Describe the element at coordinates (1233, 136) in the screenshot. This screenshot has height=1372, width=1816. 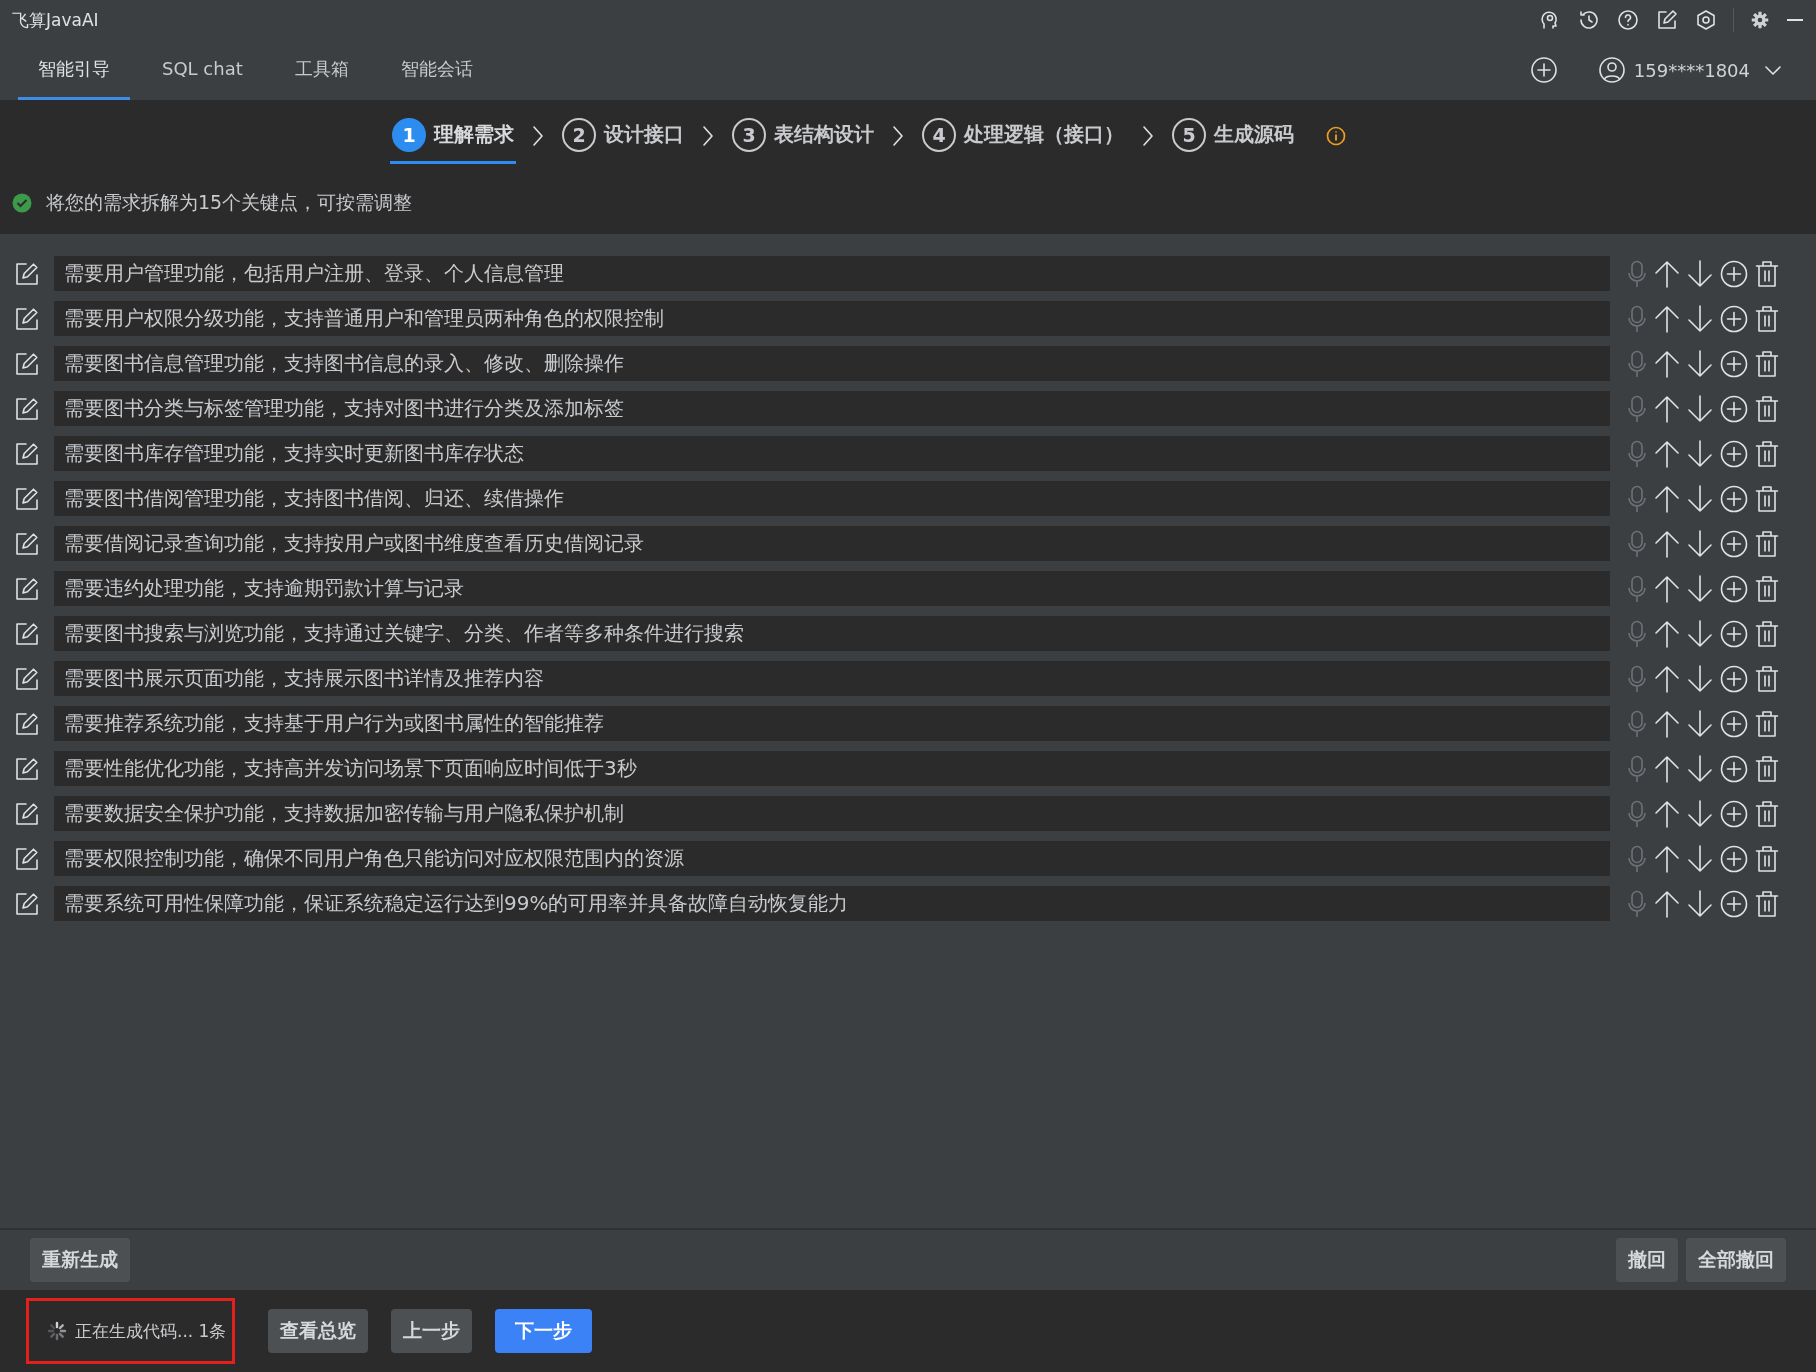
I see `step-tab: 5 生成源码` at that location.